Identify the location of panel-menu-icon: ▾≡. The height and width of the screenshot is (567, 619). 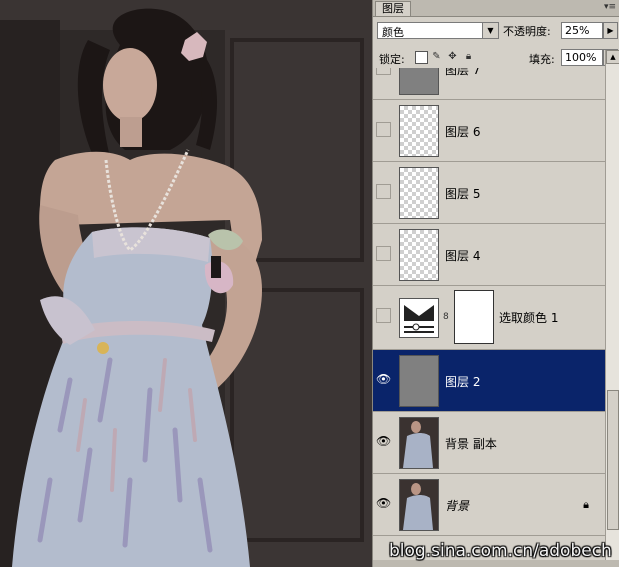
(610, 7).